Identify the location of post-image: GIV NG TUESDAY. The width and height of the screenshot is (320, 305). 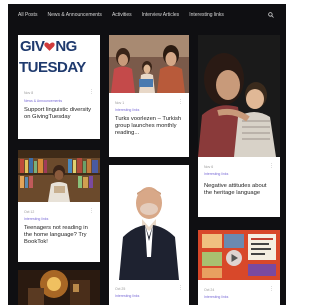
(59, 59).